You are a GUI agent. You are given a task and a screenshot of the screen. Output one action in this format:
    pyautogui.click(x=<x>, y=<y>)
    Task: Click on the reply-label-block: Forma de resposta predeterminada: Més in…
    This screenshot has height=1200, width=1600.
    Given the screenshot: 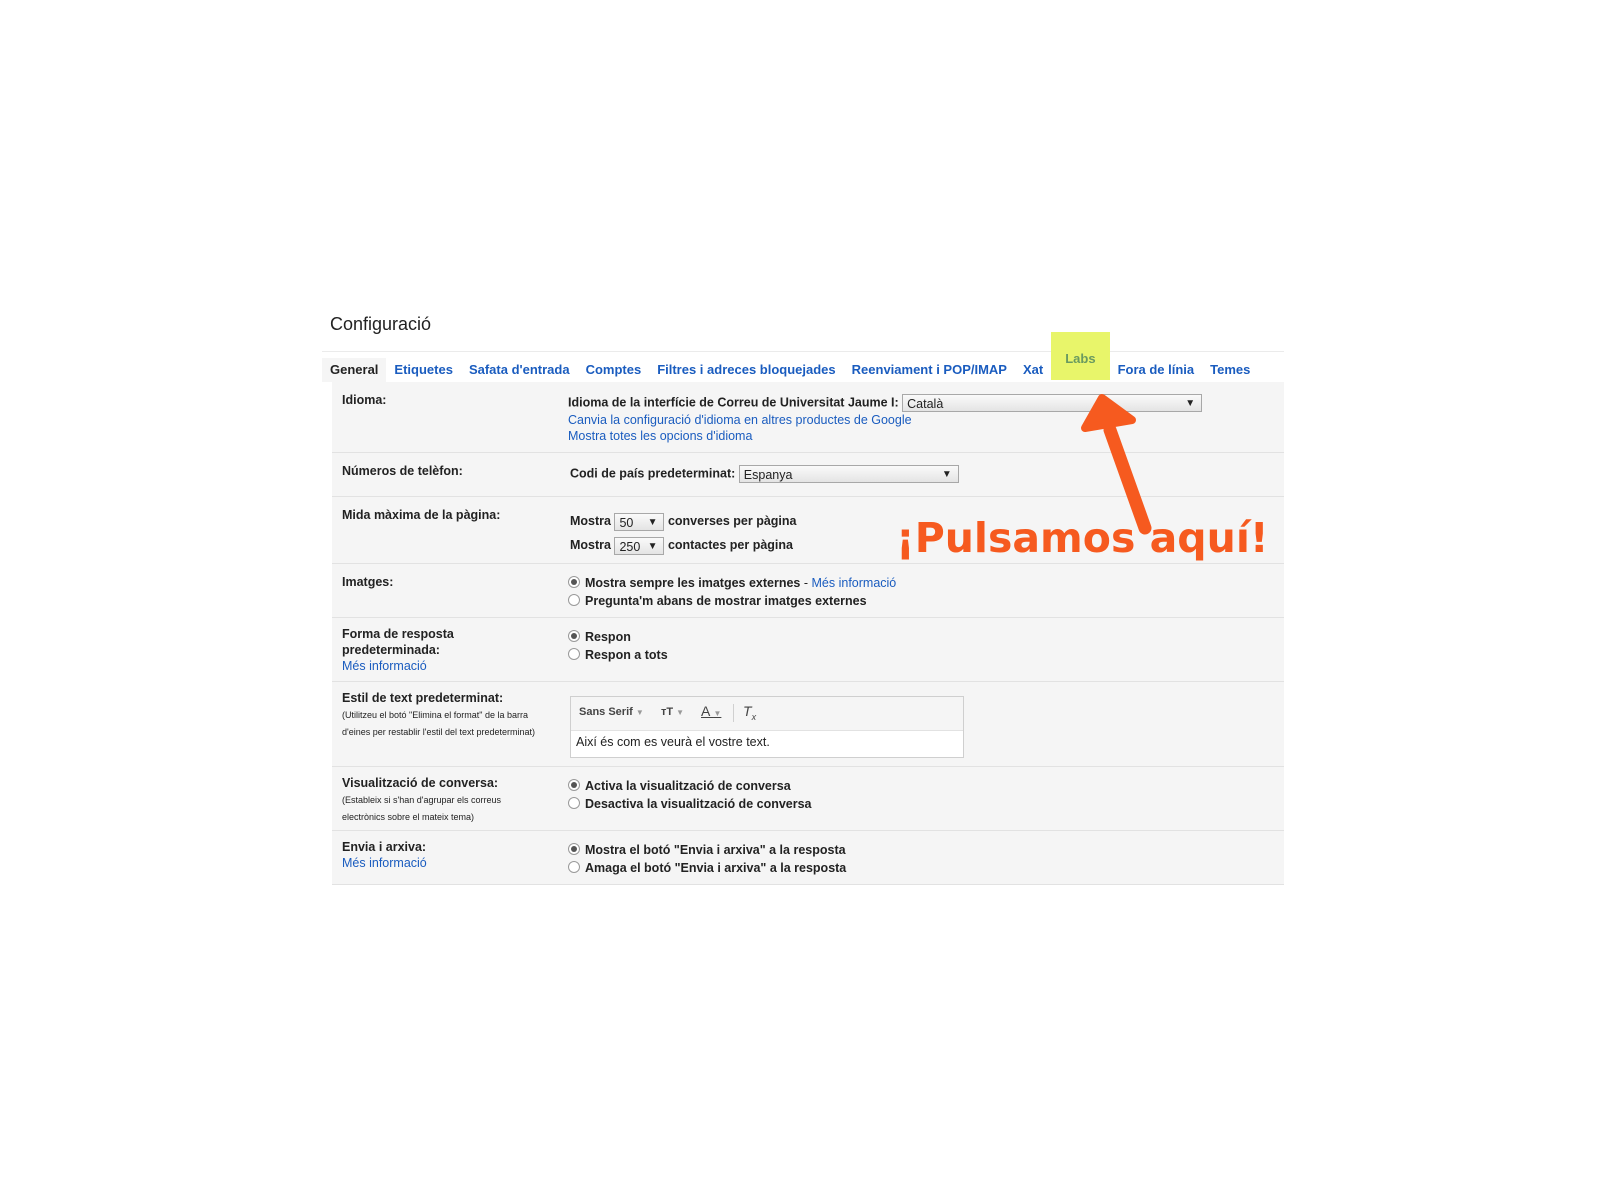 What is the action you would take?
    pyautogui.click(x=417, y=650)
    